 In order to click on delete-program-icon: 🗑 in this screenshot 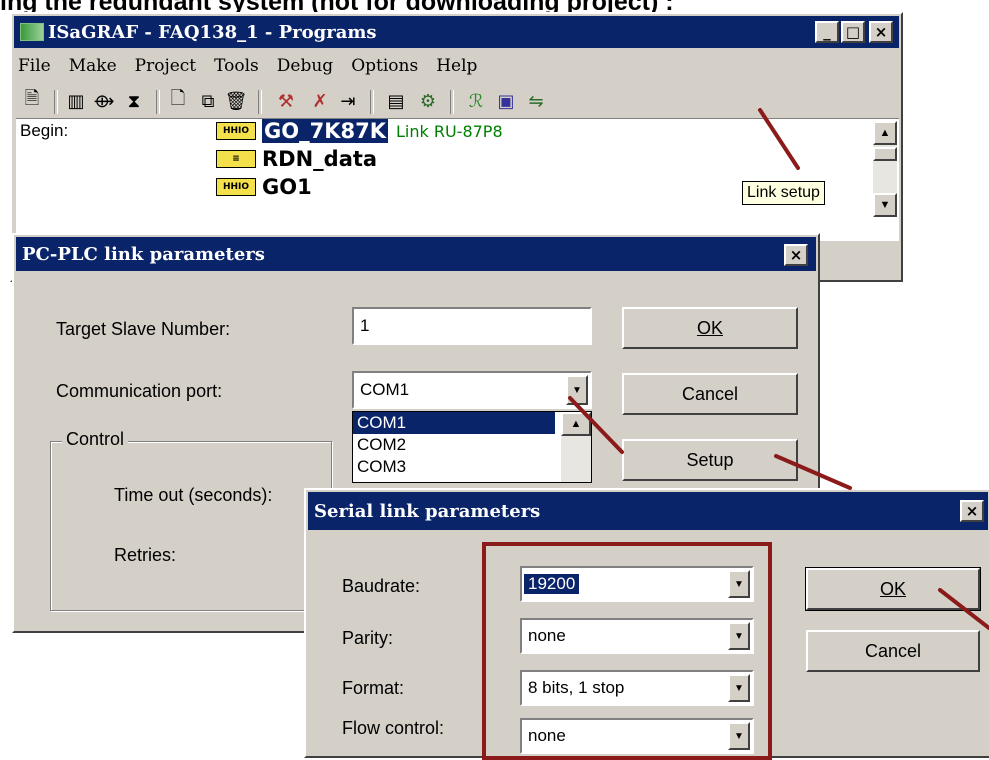, I will do `click(236, 101)`.